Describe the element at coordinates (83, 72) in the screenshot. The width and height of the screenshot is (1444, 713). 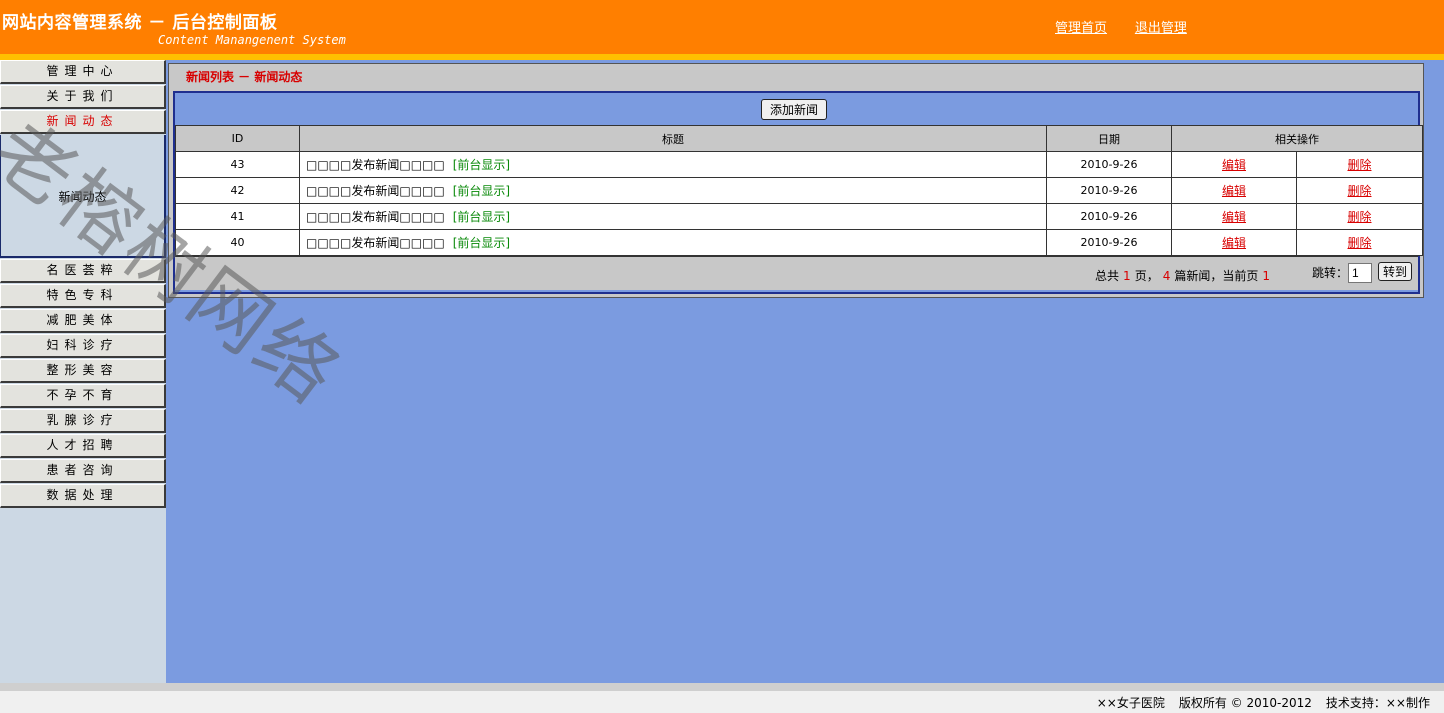
I see `sidebar-item-admin-center: 管理中心` at that location.